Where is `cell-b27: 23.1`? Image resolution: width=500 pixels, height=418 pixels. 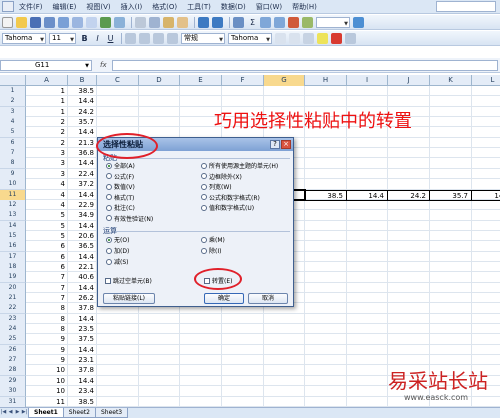 cell-b27: 23.1 is located at coordinates (82, 360).